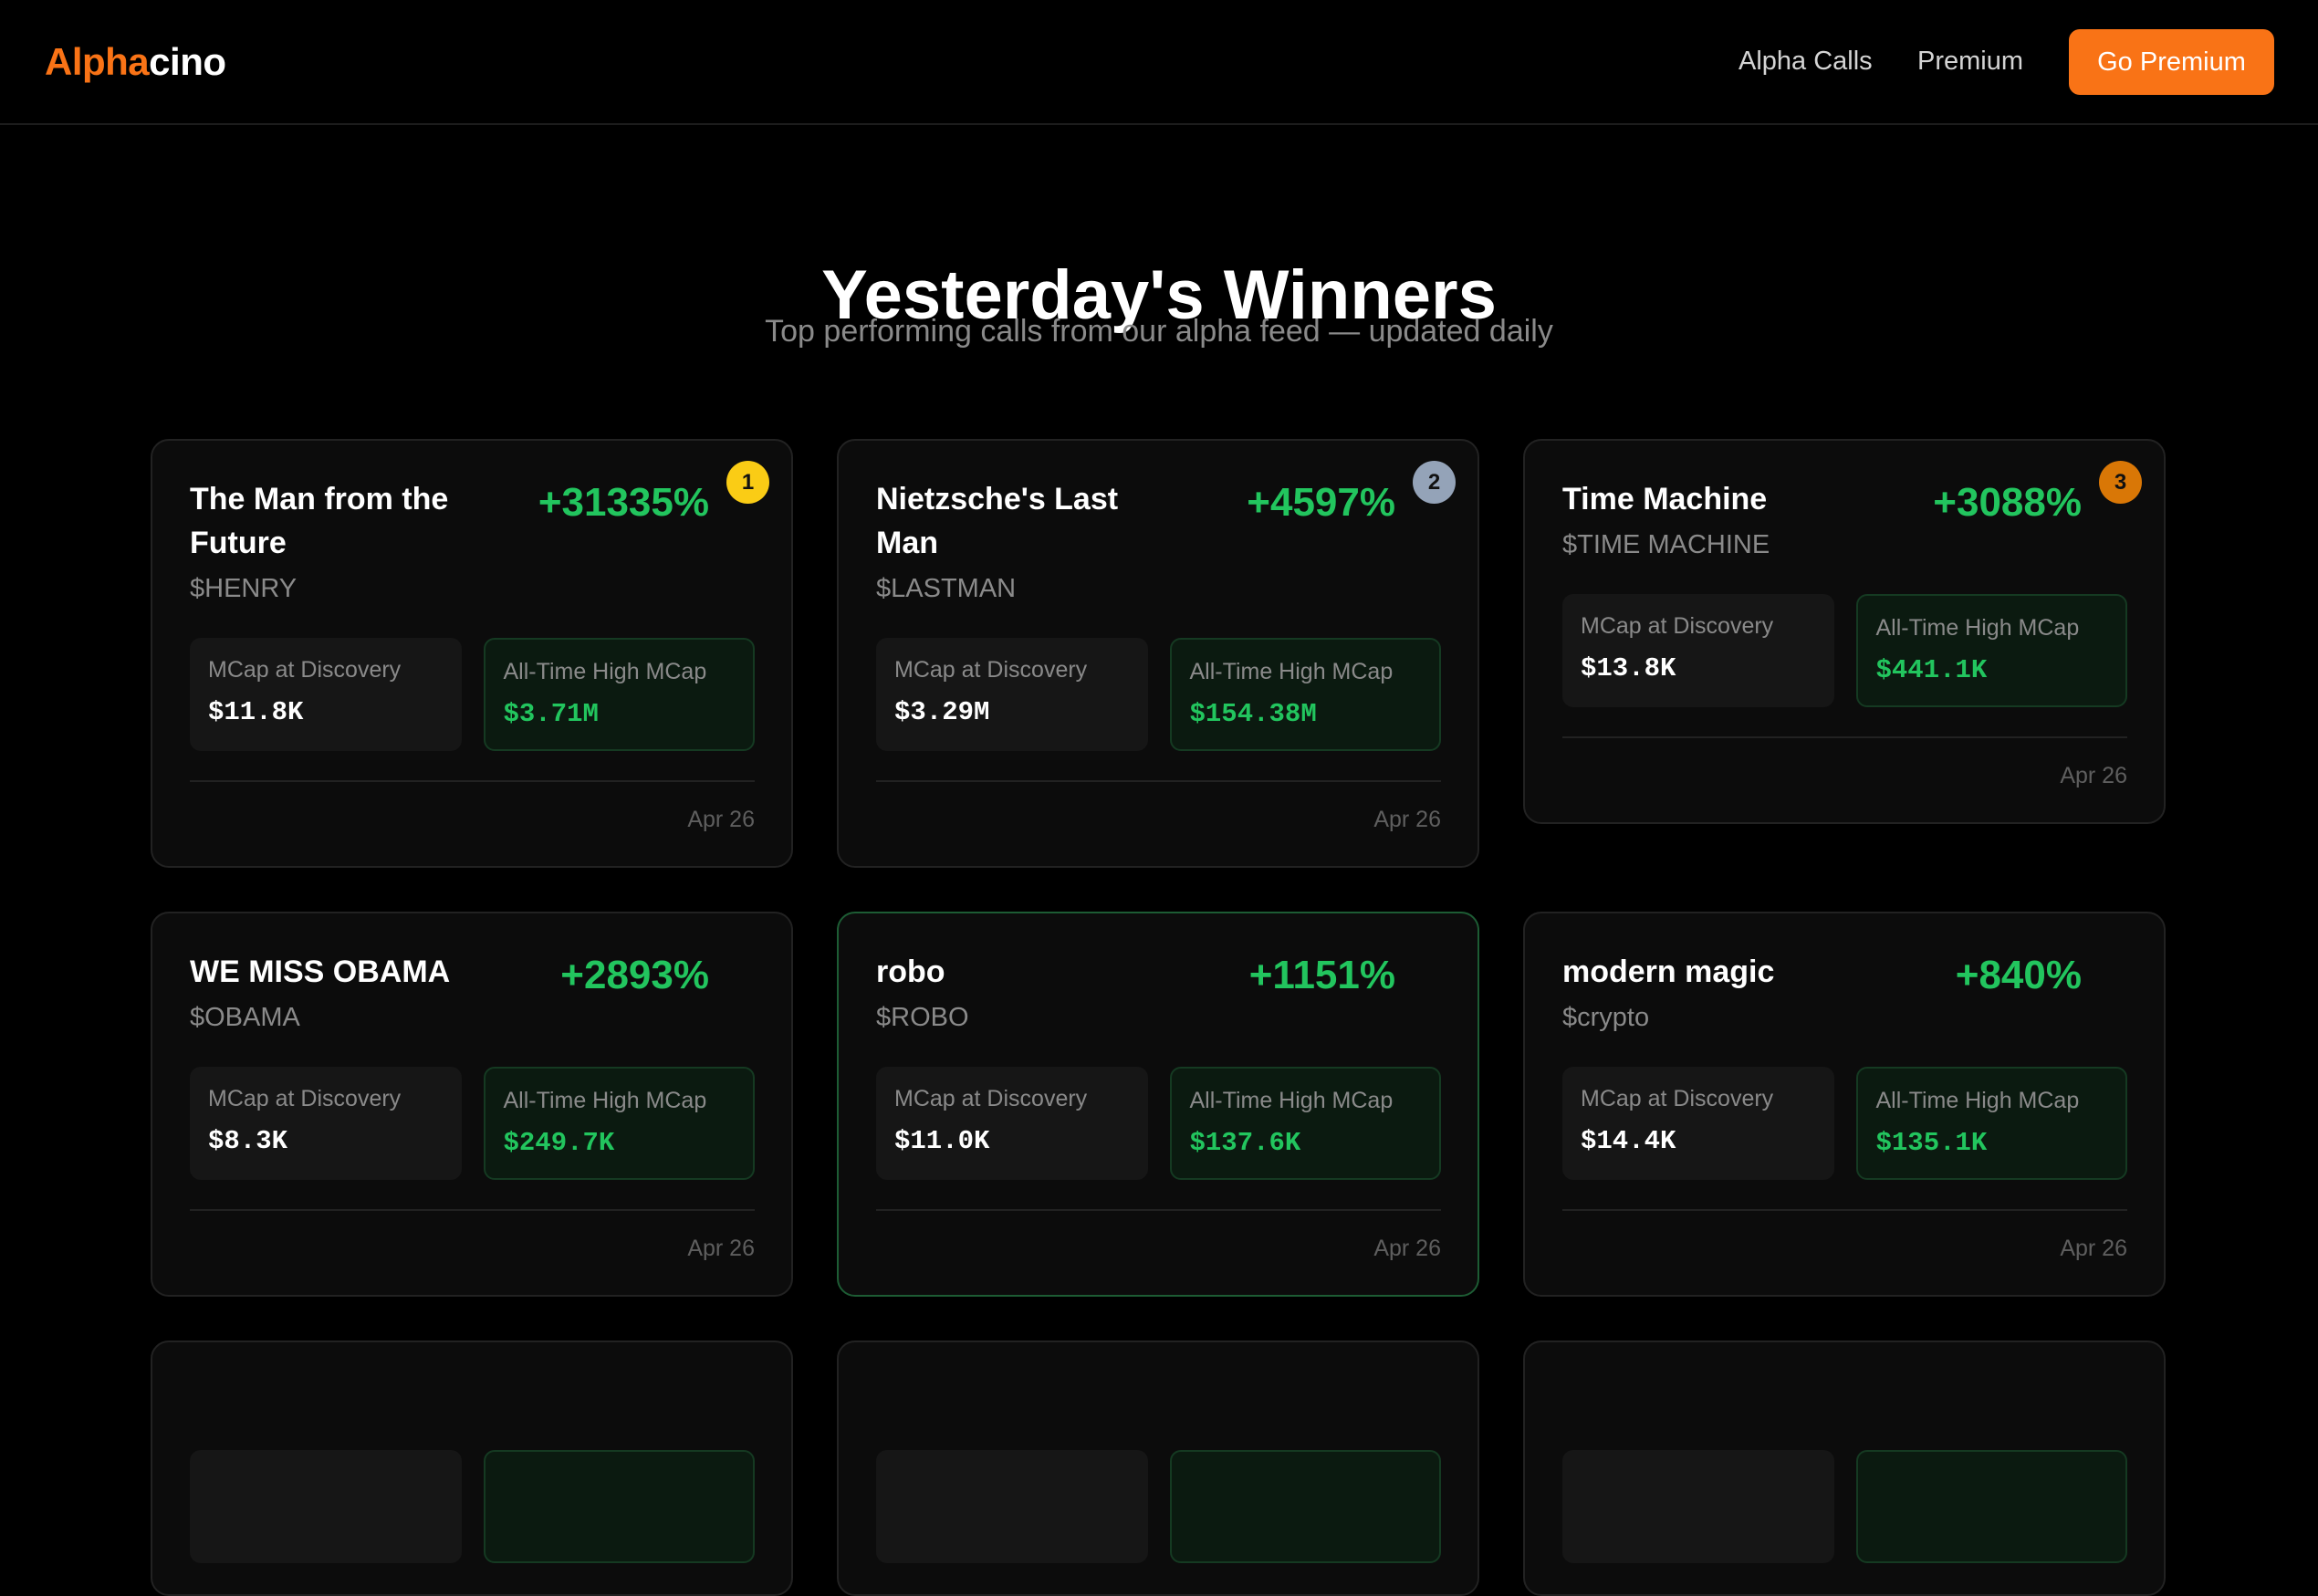 This screenshot has width=2318, height=1596. Describe the element at coordinates (1932, 1143) in the screenshot. I see `ath-mcap-value: $135.1K` at that location.